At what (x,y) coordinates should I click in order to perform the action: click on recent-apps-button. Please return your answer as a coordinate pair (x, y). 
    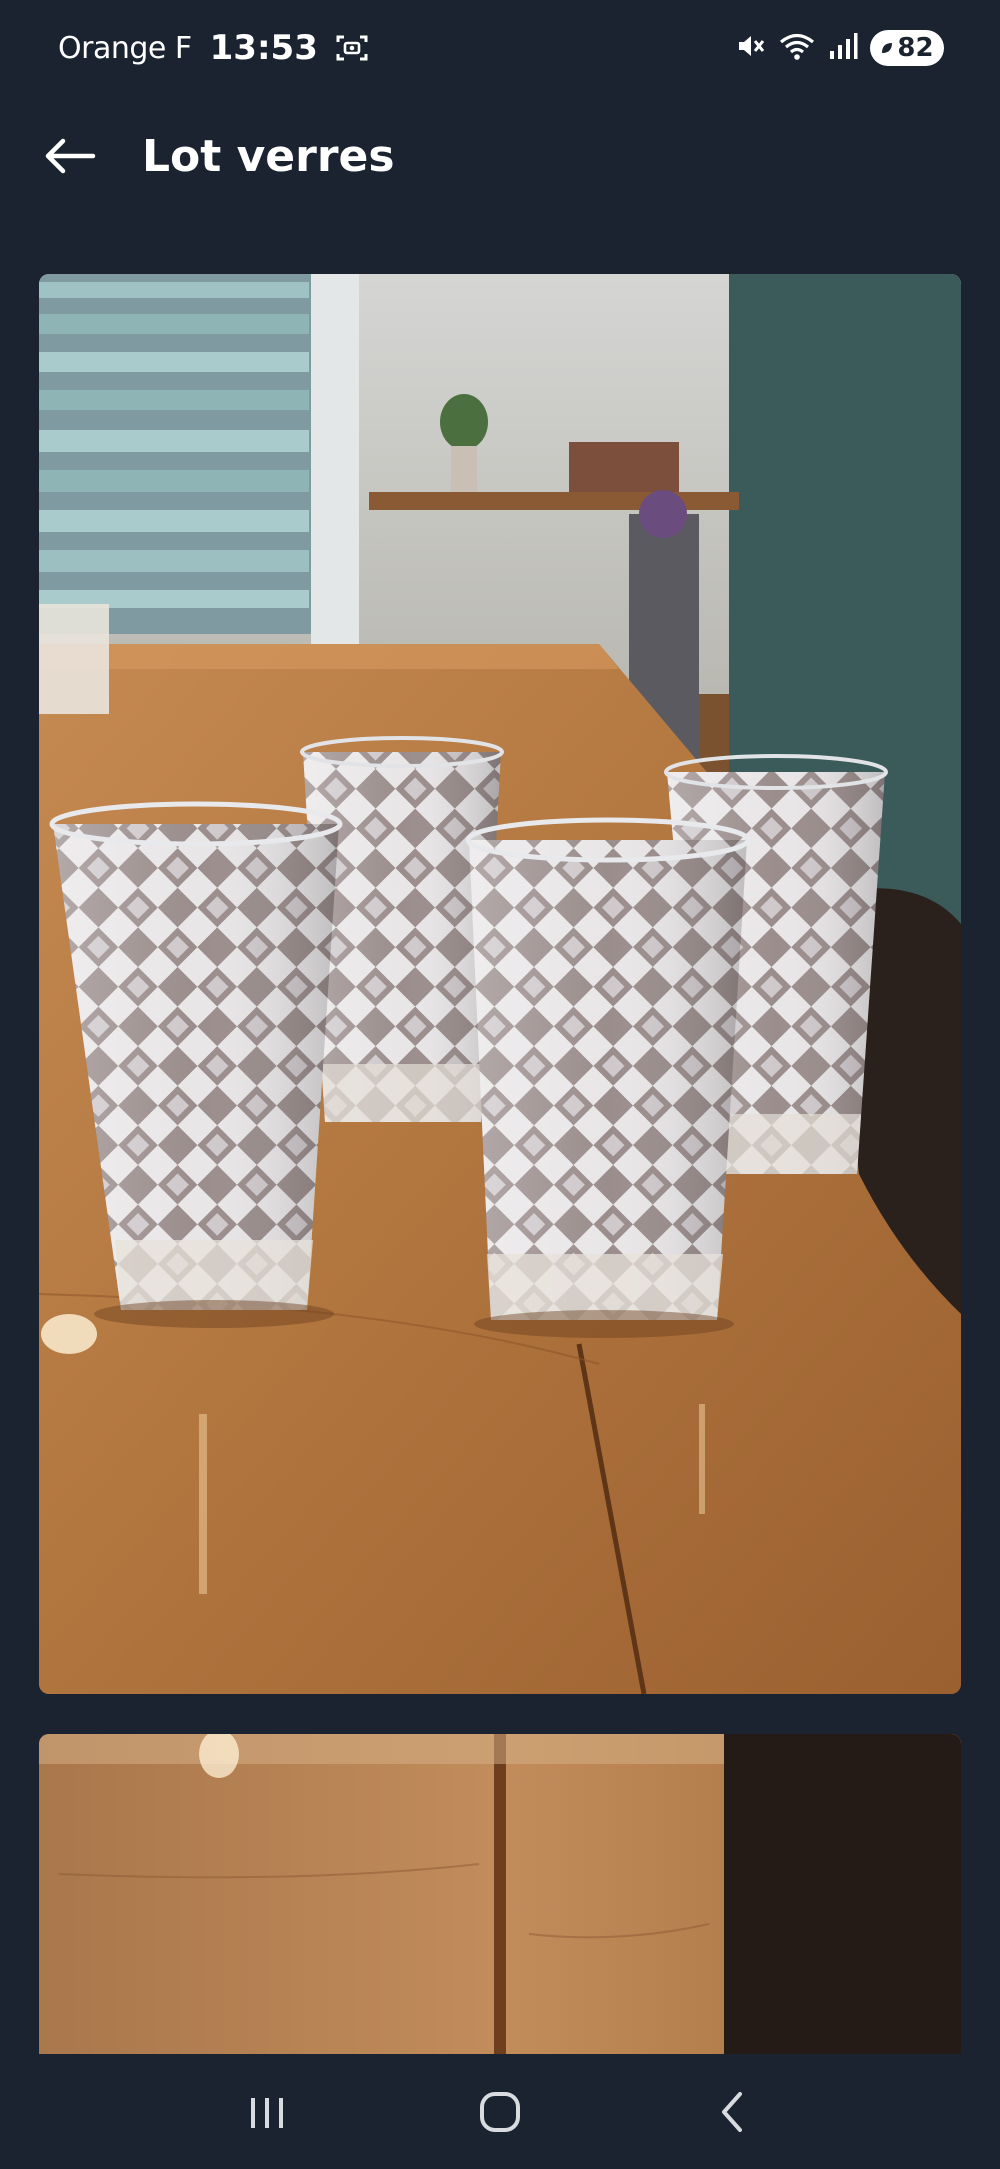
    Looking at the image, I should click on (267, 2112).